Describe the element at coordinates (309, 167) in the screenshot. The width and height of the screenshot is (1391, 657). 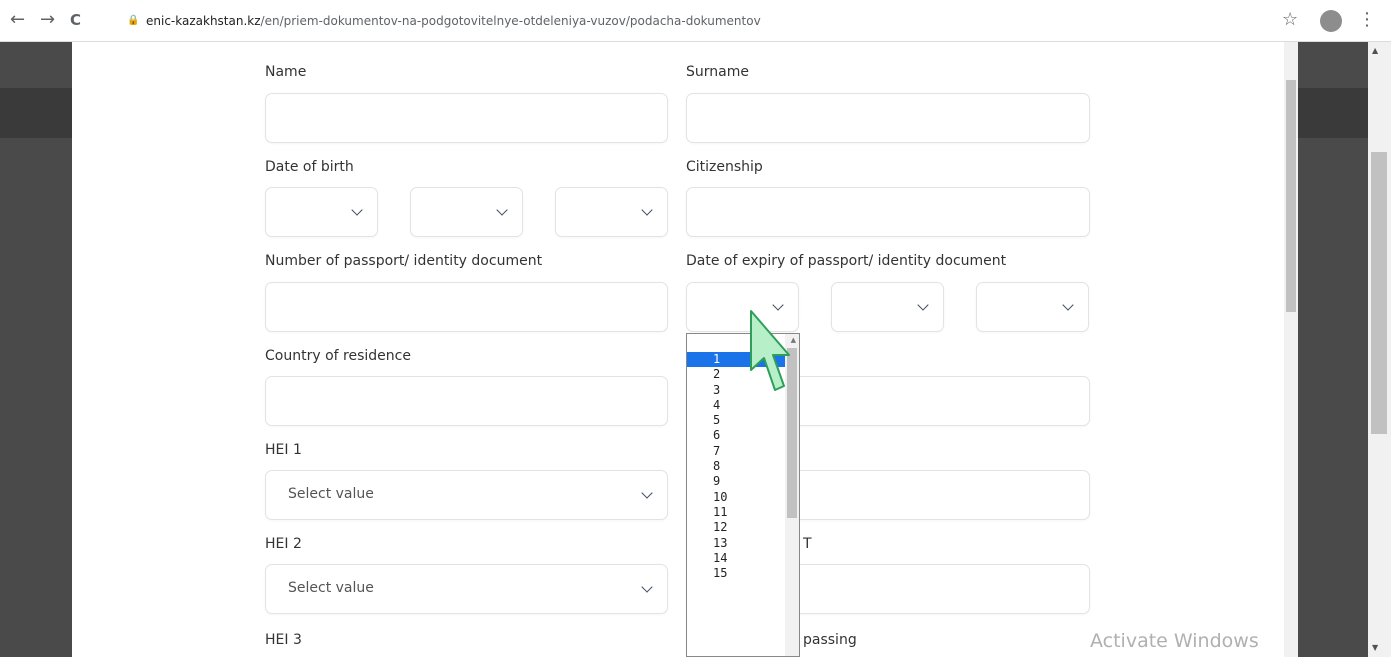
I see `dob-label: Date of birth` at that location.